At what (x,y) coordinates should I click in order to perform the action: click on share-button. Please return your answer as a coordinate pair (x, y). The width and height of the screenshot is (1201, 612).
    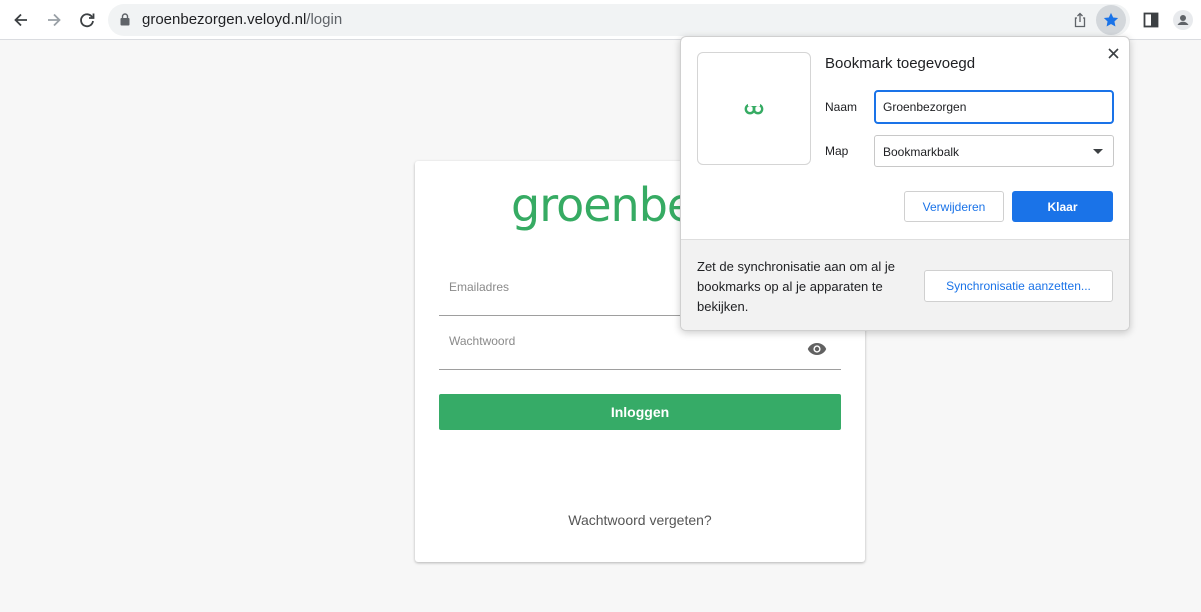
    Looking at the image, I should click on (1080, 20).